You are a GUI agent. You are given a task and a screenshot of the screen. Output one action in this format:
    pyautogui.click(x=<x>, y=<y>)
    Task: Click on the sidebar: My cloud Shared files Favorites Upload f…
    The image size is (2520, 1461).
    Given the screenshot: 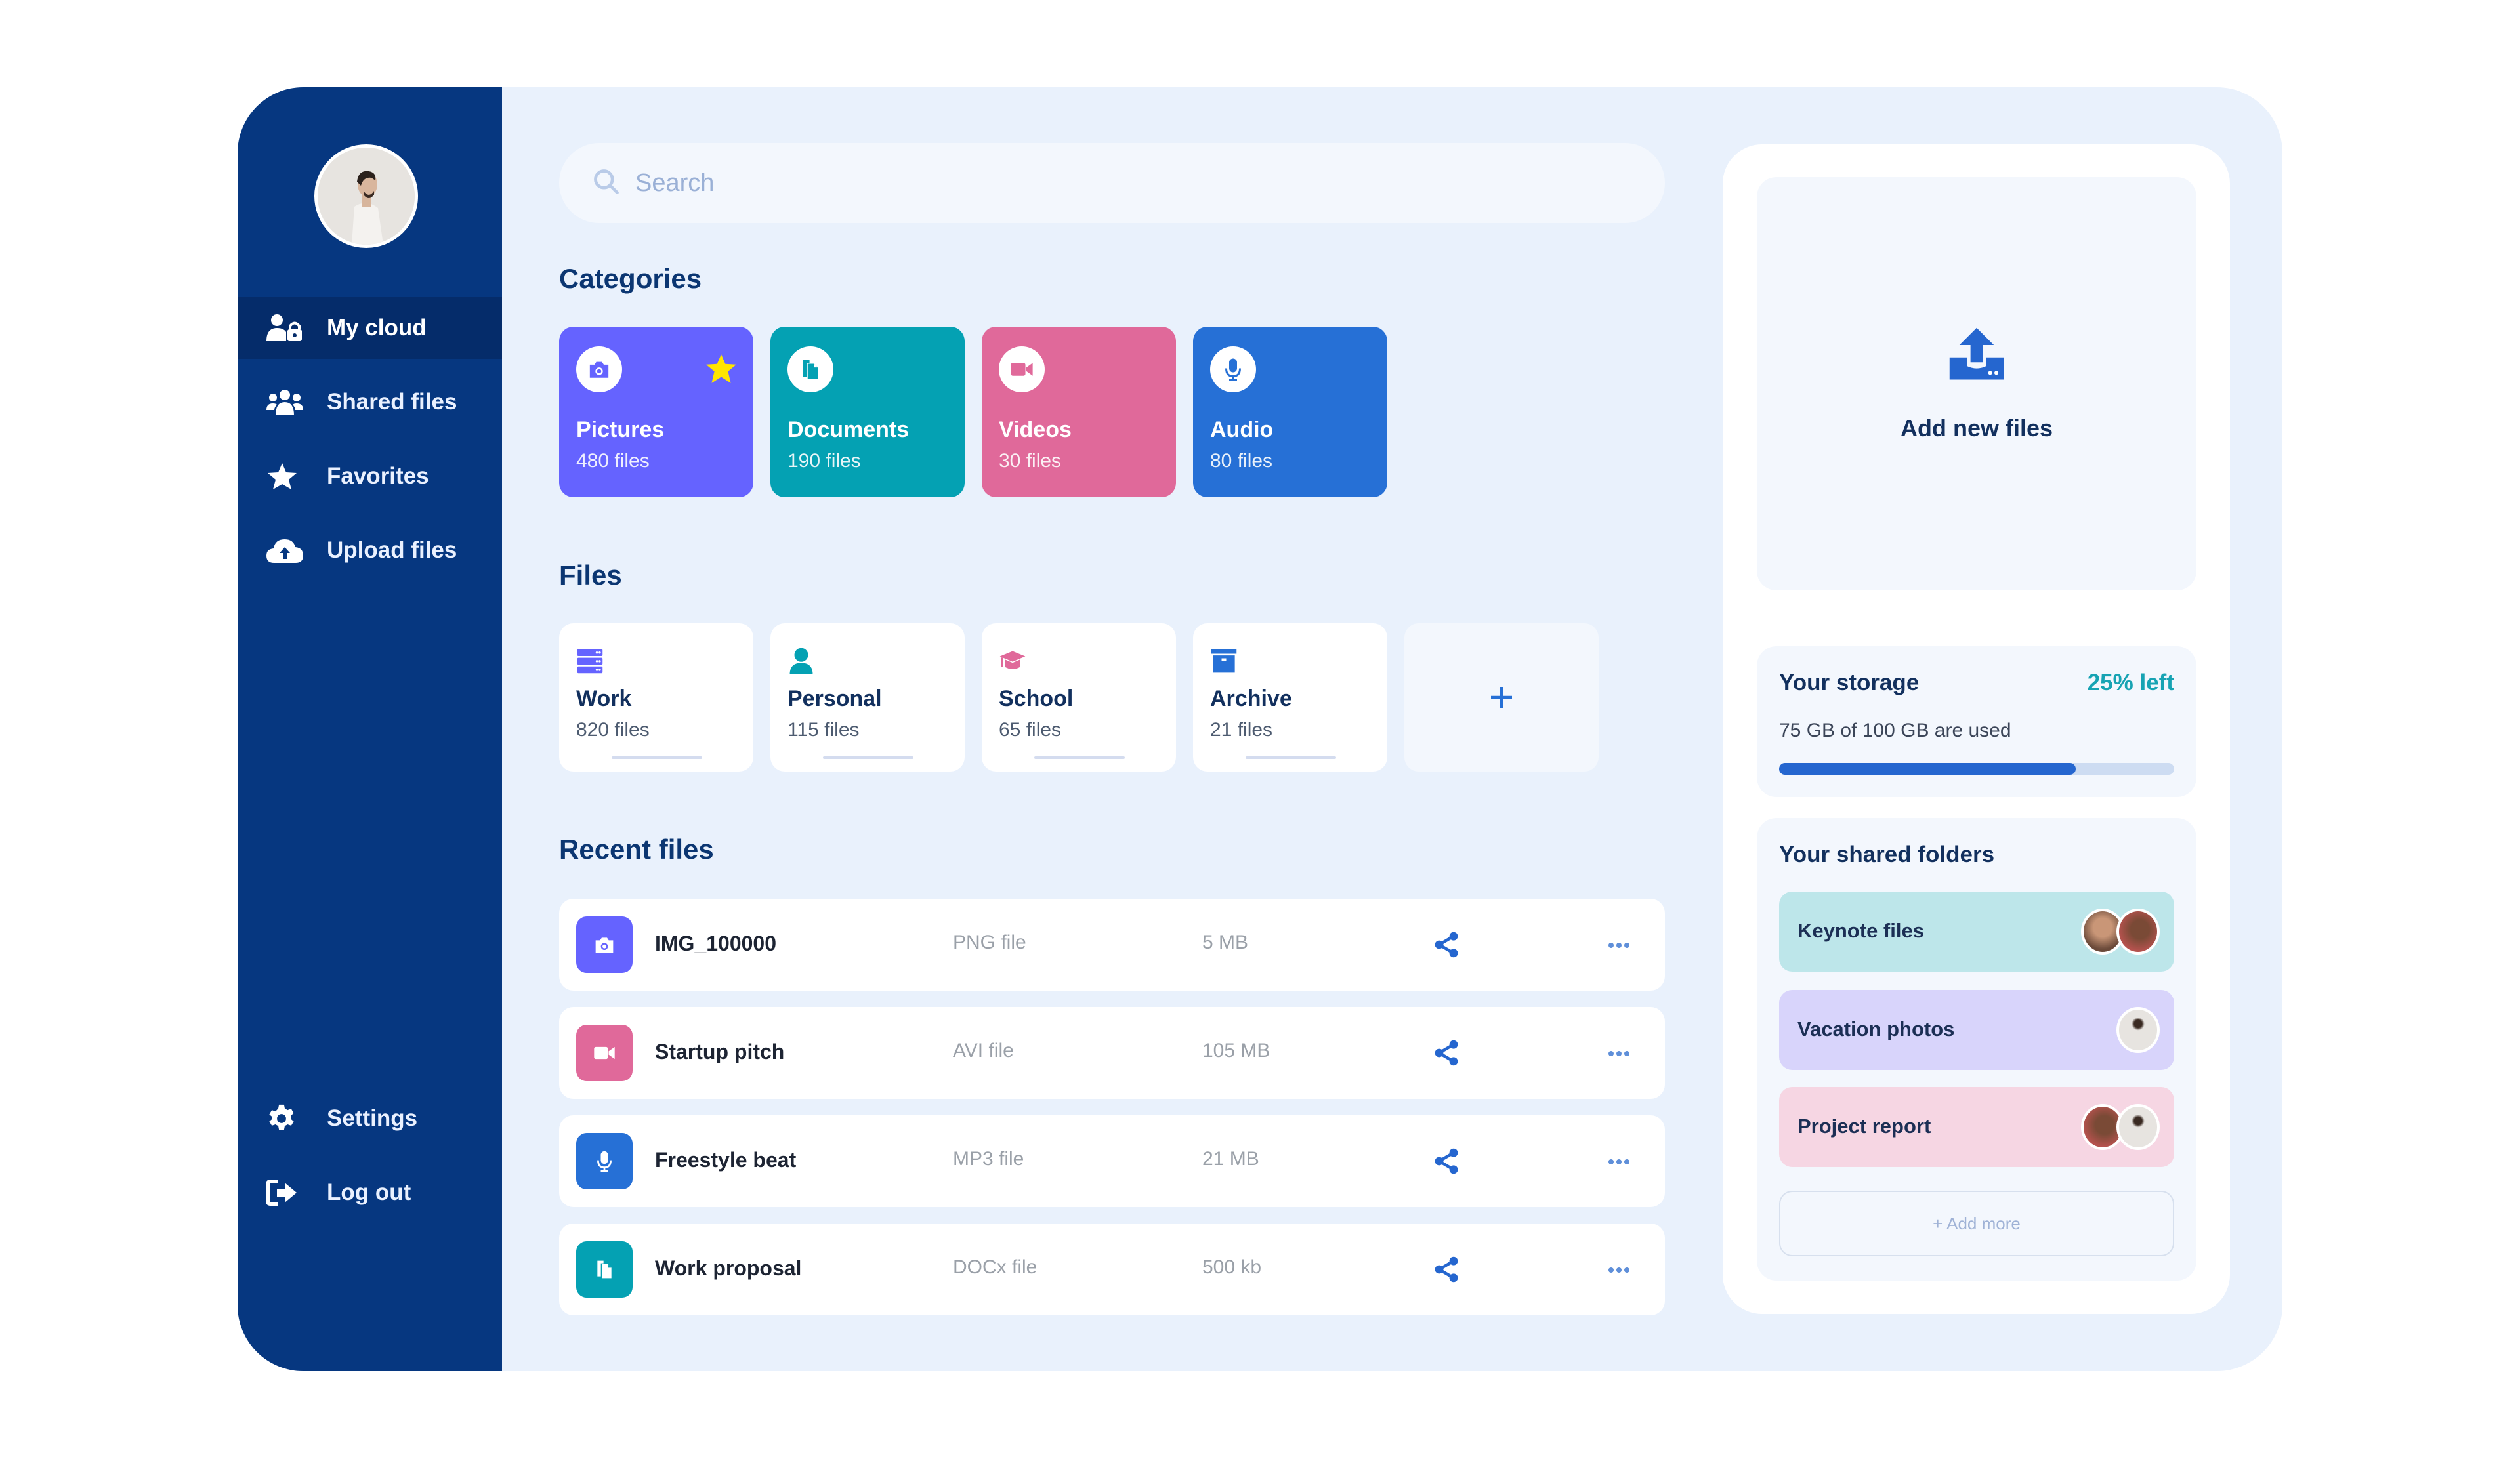 What is the action you would take?
    pyautogui.click(x=370, y=729)
    